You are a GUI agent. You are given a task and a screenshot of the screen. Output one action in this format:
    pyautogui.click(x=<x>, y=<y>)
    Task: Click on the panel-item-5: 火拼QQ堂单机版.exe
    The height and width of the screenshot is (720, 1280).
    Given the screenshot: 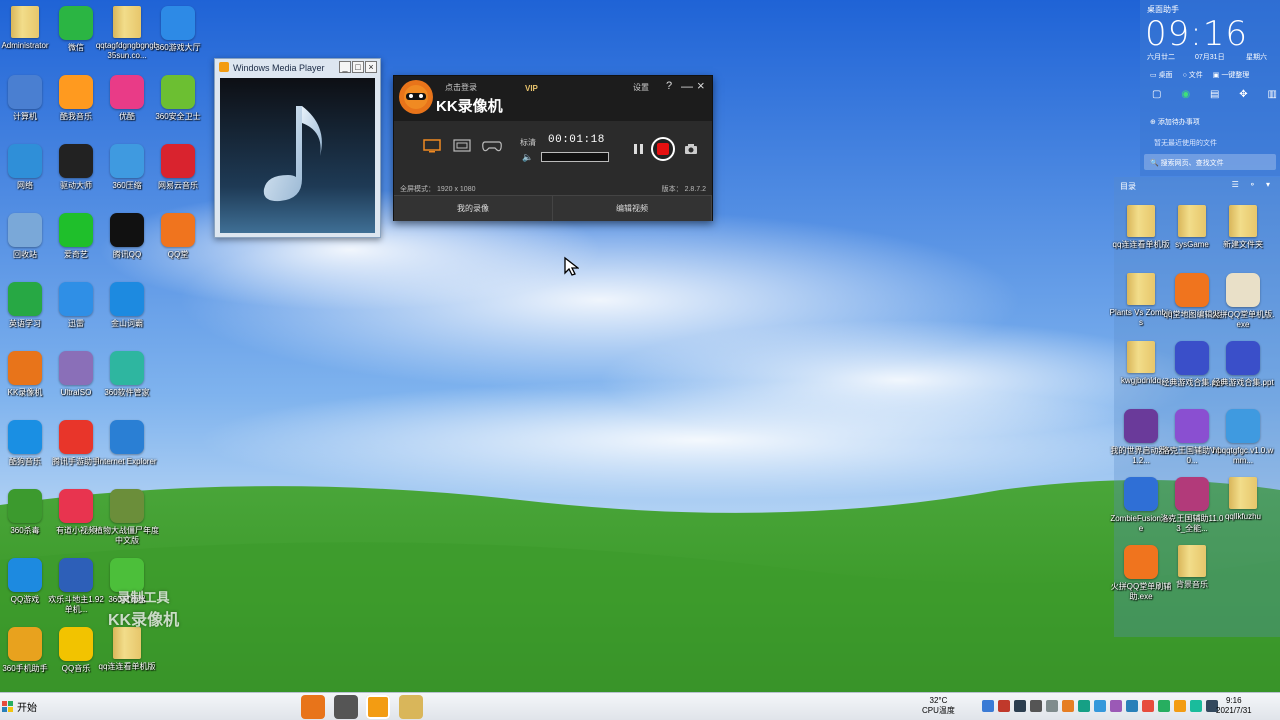 What is the action you would take?
    pyautogui.click(x=1243, y=299)
    